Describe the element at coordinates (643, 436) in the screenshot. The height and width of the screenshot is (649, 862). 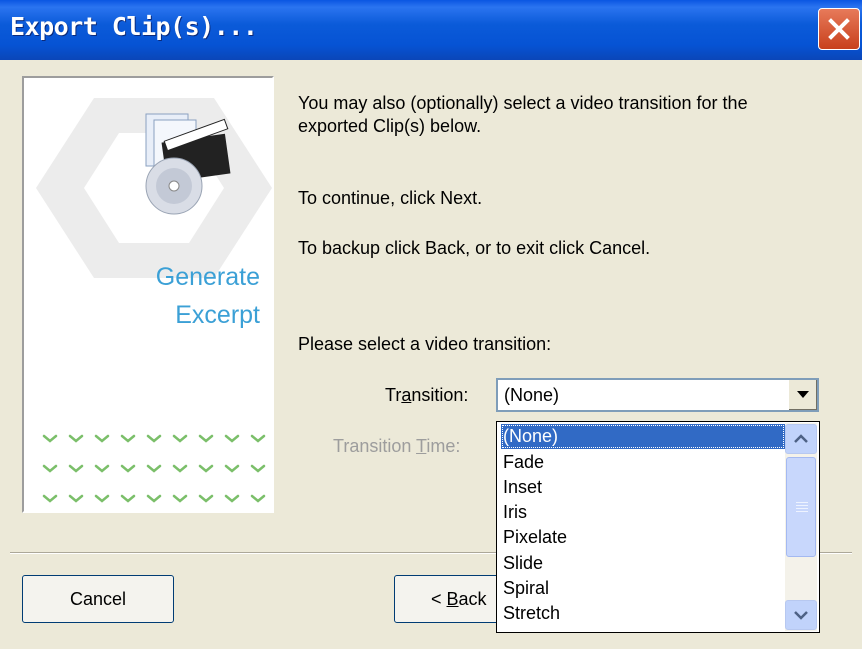
I see `dropdown-option-none: (None)` at that location.